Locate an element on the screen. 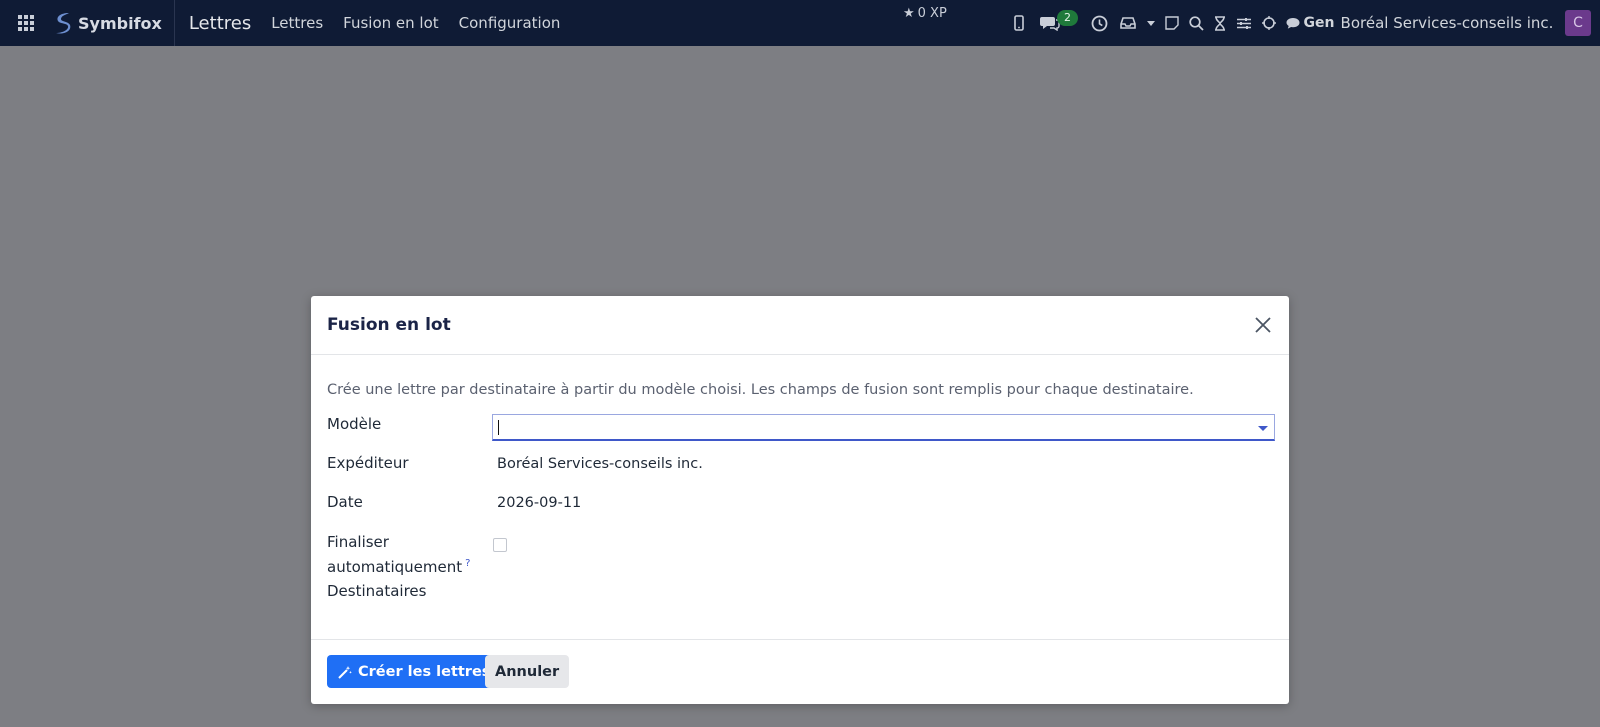  close-button is located at coordinates (1263, 325).